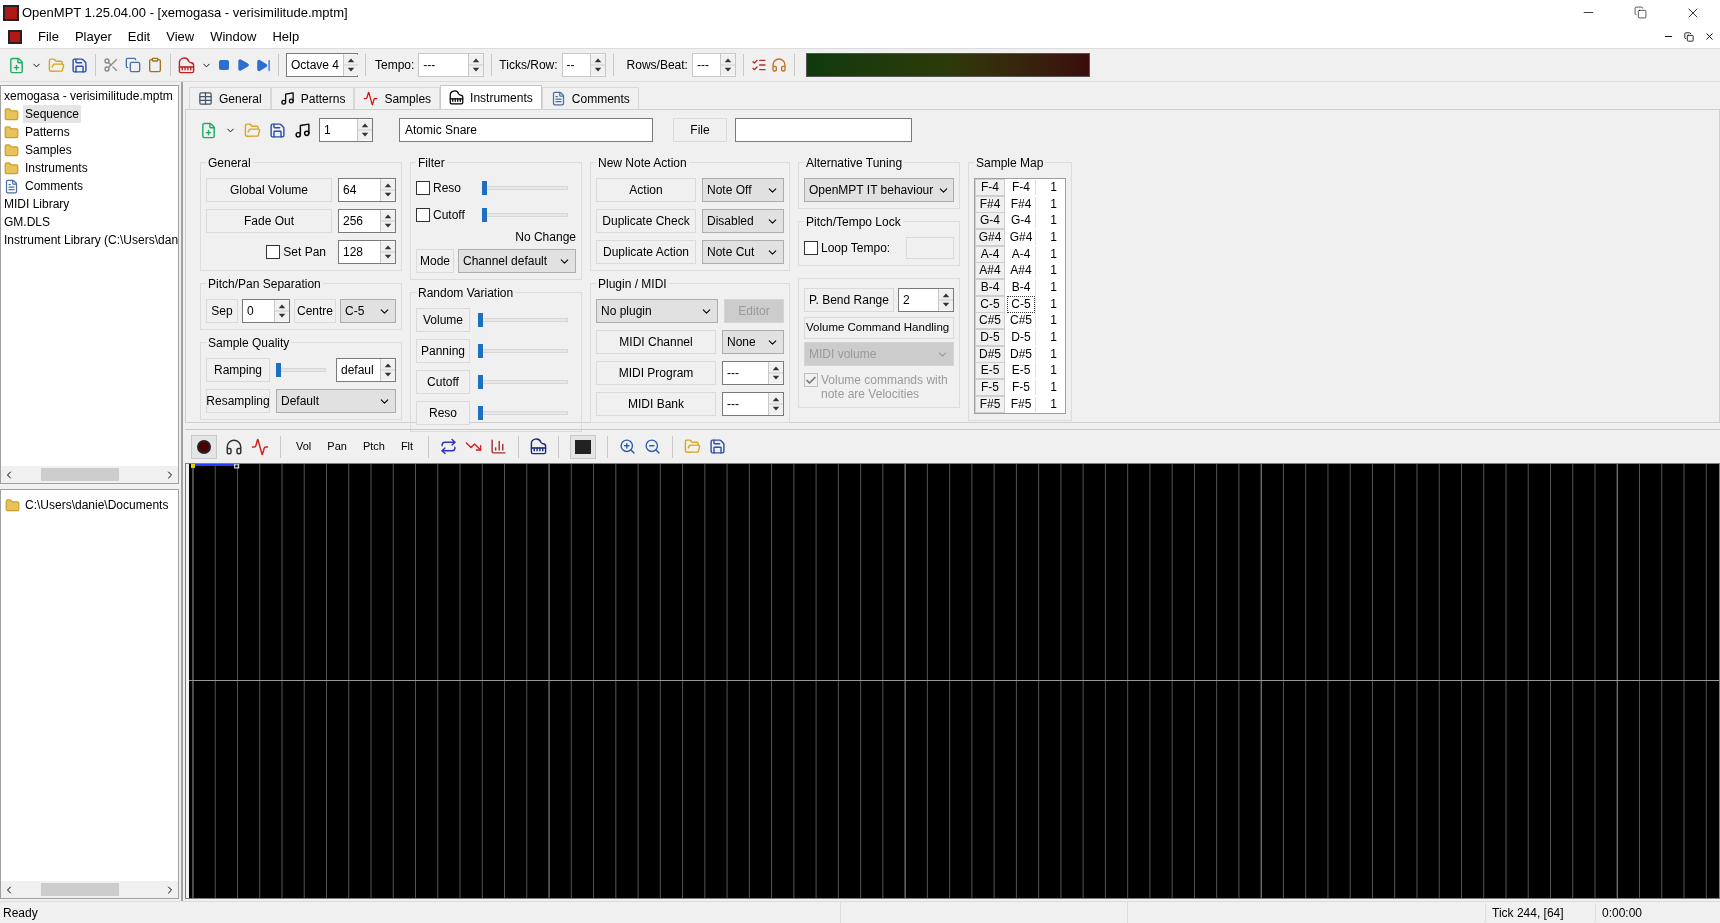 This screenshot has width=1720, height=923. Describe the element at coordinates (1021, 221) in the screenshot. I see `mapped-note-cell: G-4` at that location.